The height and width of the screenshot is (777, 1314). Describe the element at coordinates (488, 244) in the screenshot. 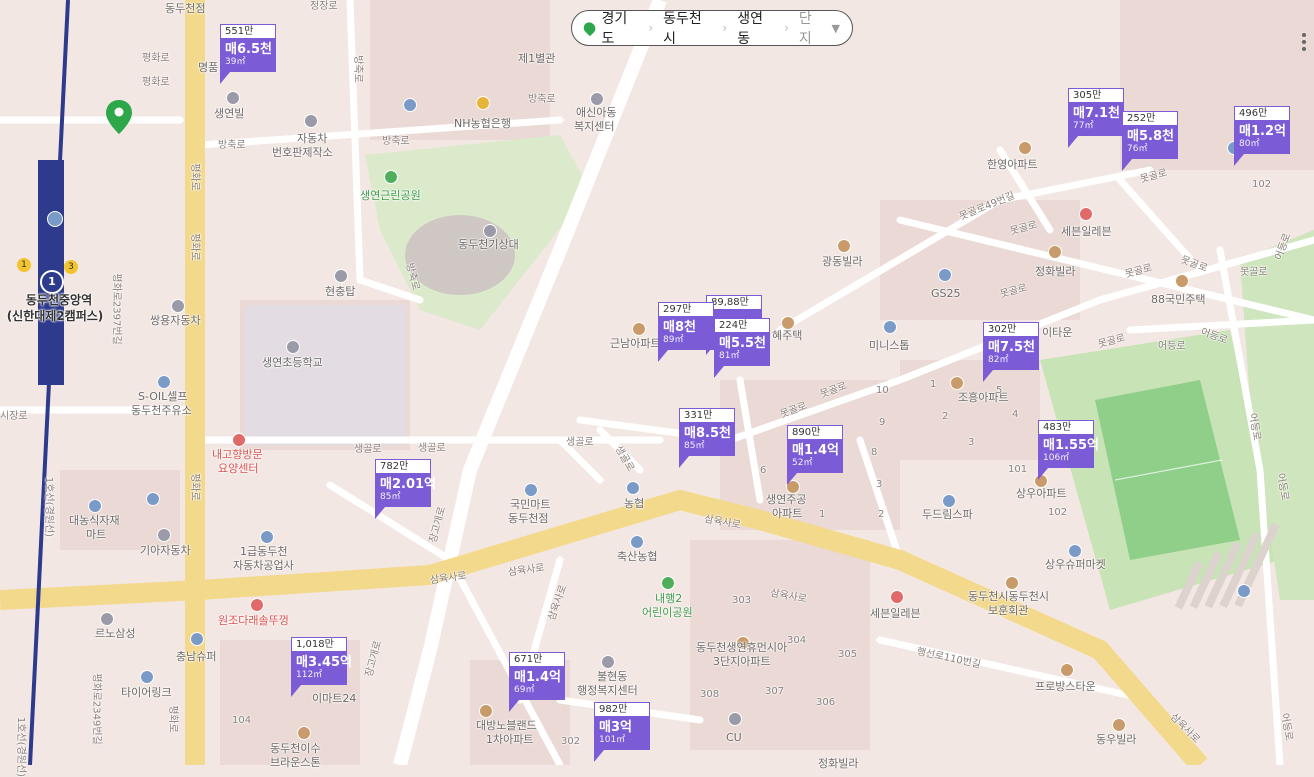

I see `map-label: 동두천기상대` at that location.